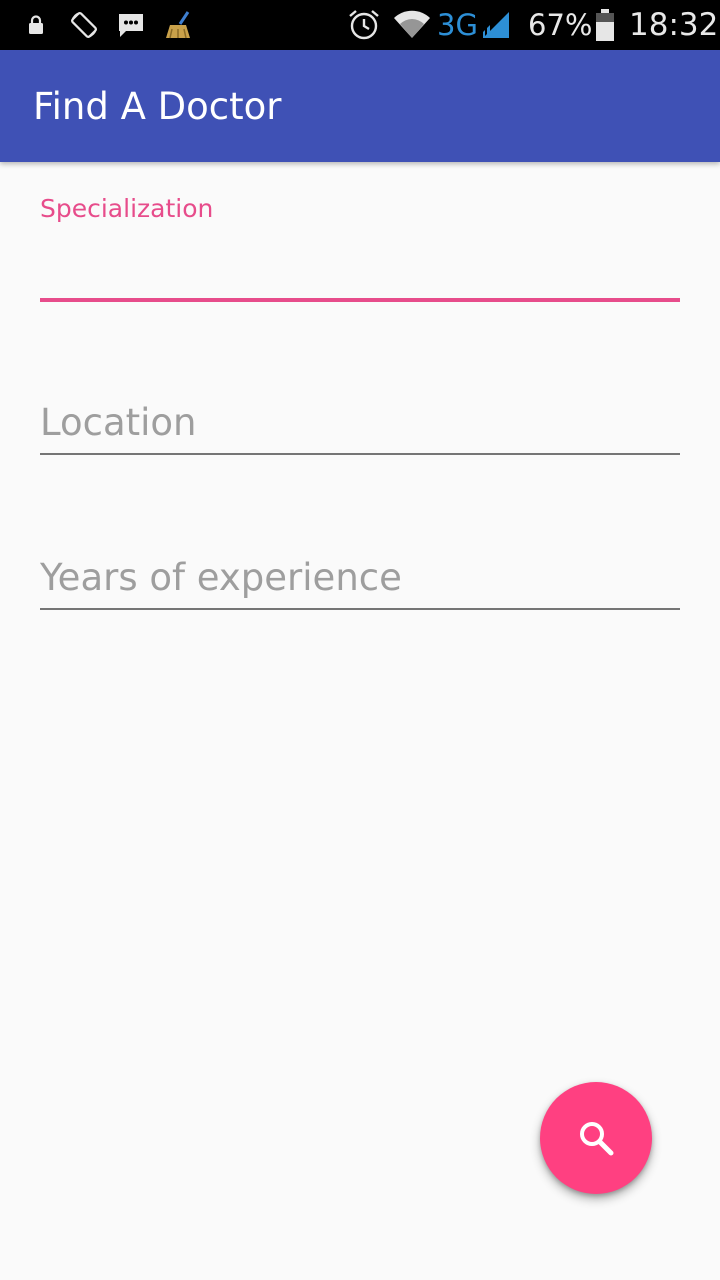 This screenshot has width=720, height=1280. Describe the element at coordinates (605, 25) in the screenshot. I see `battery-icon` at that location.